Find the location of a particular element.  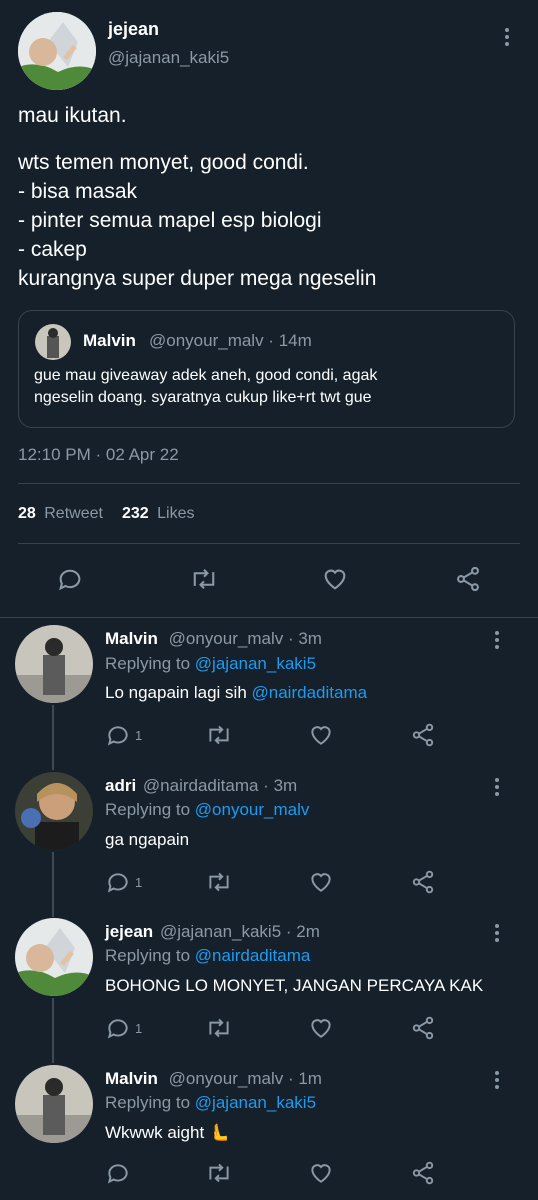

quoted-handle-time: @onyour_malv · 14m is located at coordinates (230, 340).